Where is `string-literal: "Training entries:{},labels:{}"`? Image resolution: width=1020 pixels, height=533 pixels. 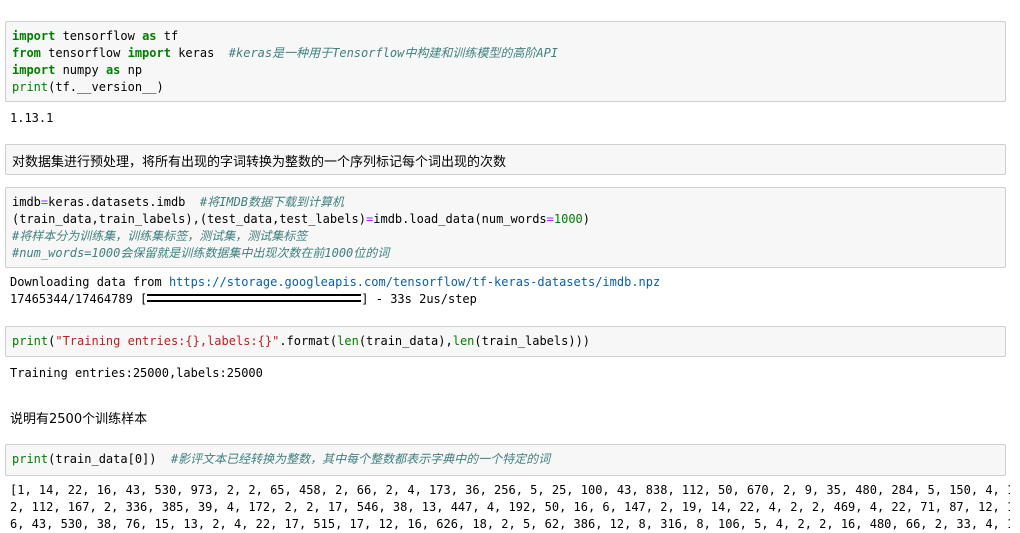 string-literal: "Training entries:{},labels:{}" is located at coordinates (167, 341).